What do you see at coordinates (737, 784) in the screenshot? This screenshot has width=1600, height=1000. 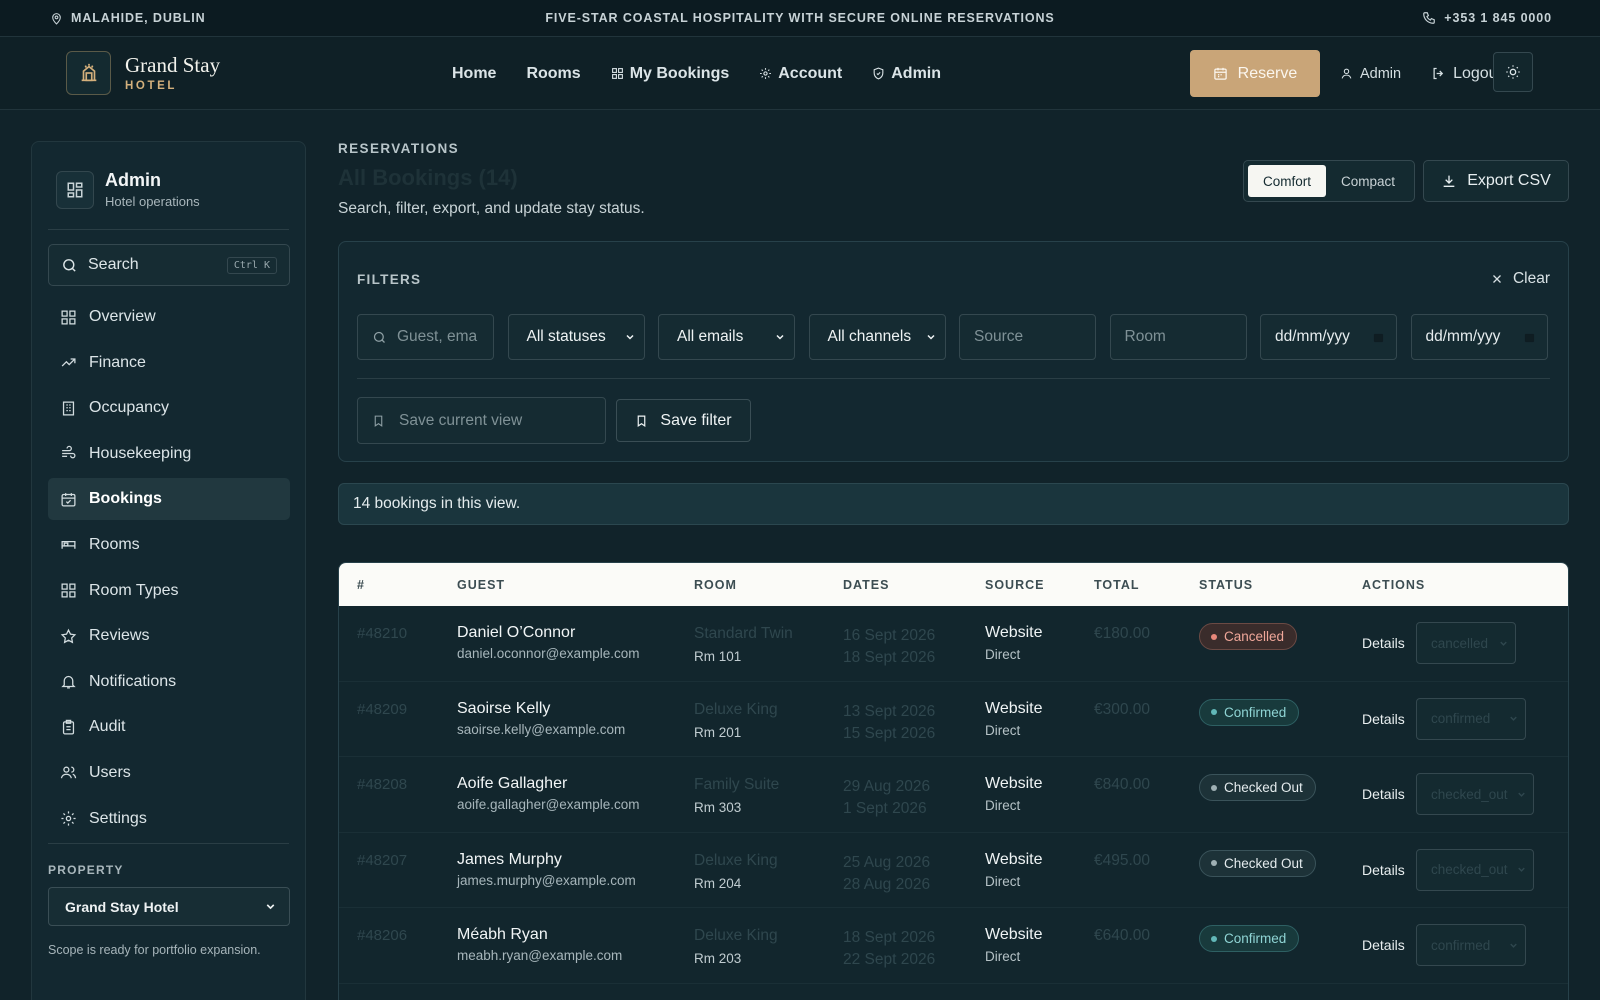 I see `room-type: Family Suite` at bounding box center [737, 784].